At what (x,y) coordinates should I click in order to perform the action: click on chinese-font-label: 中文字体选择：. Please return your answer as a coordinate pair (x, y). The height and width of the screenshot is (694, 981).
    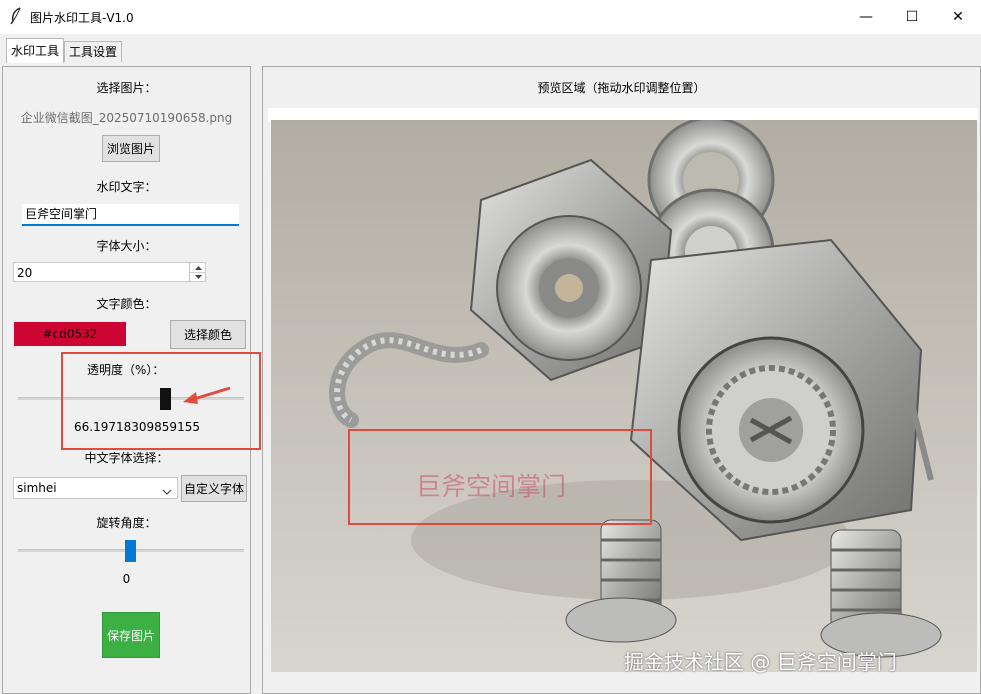
    Looking at the image, I should click on (126, 458).